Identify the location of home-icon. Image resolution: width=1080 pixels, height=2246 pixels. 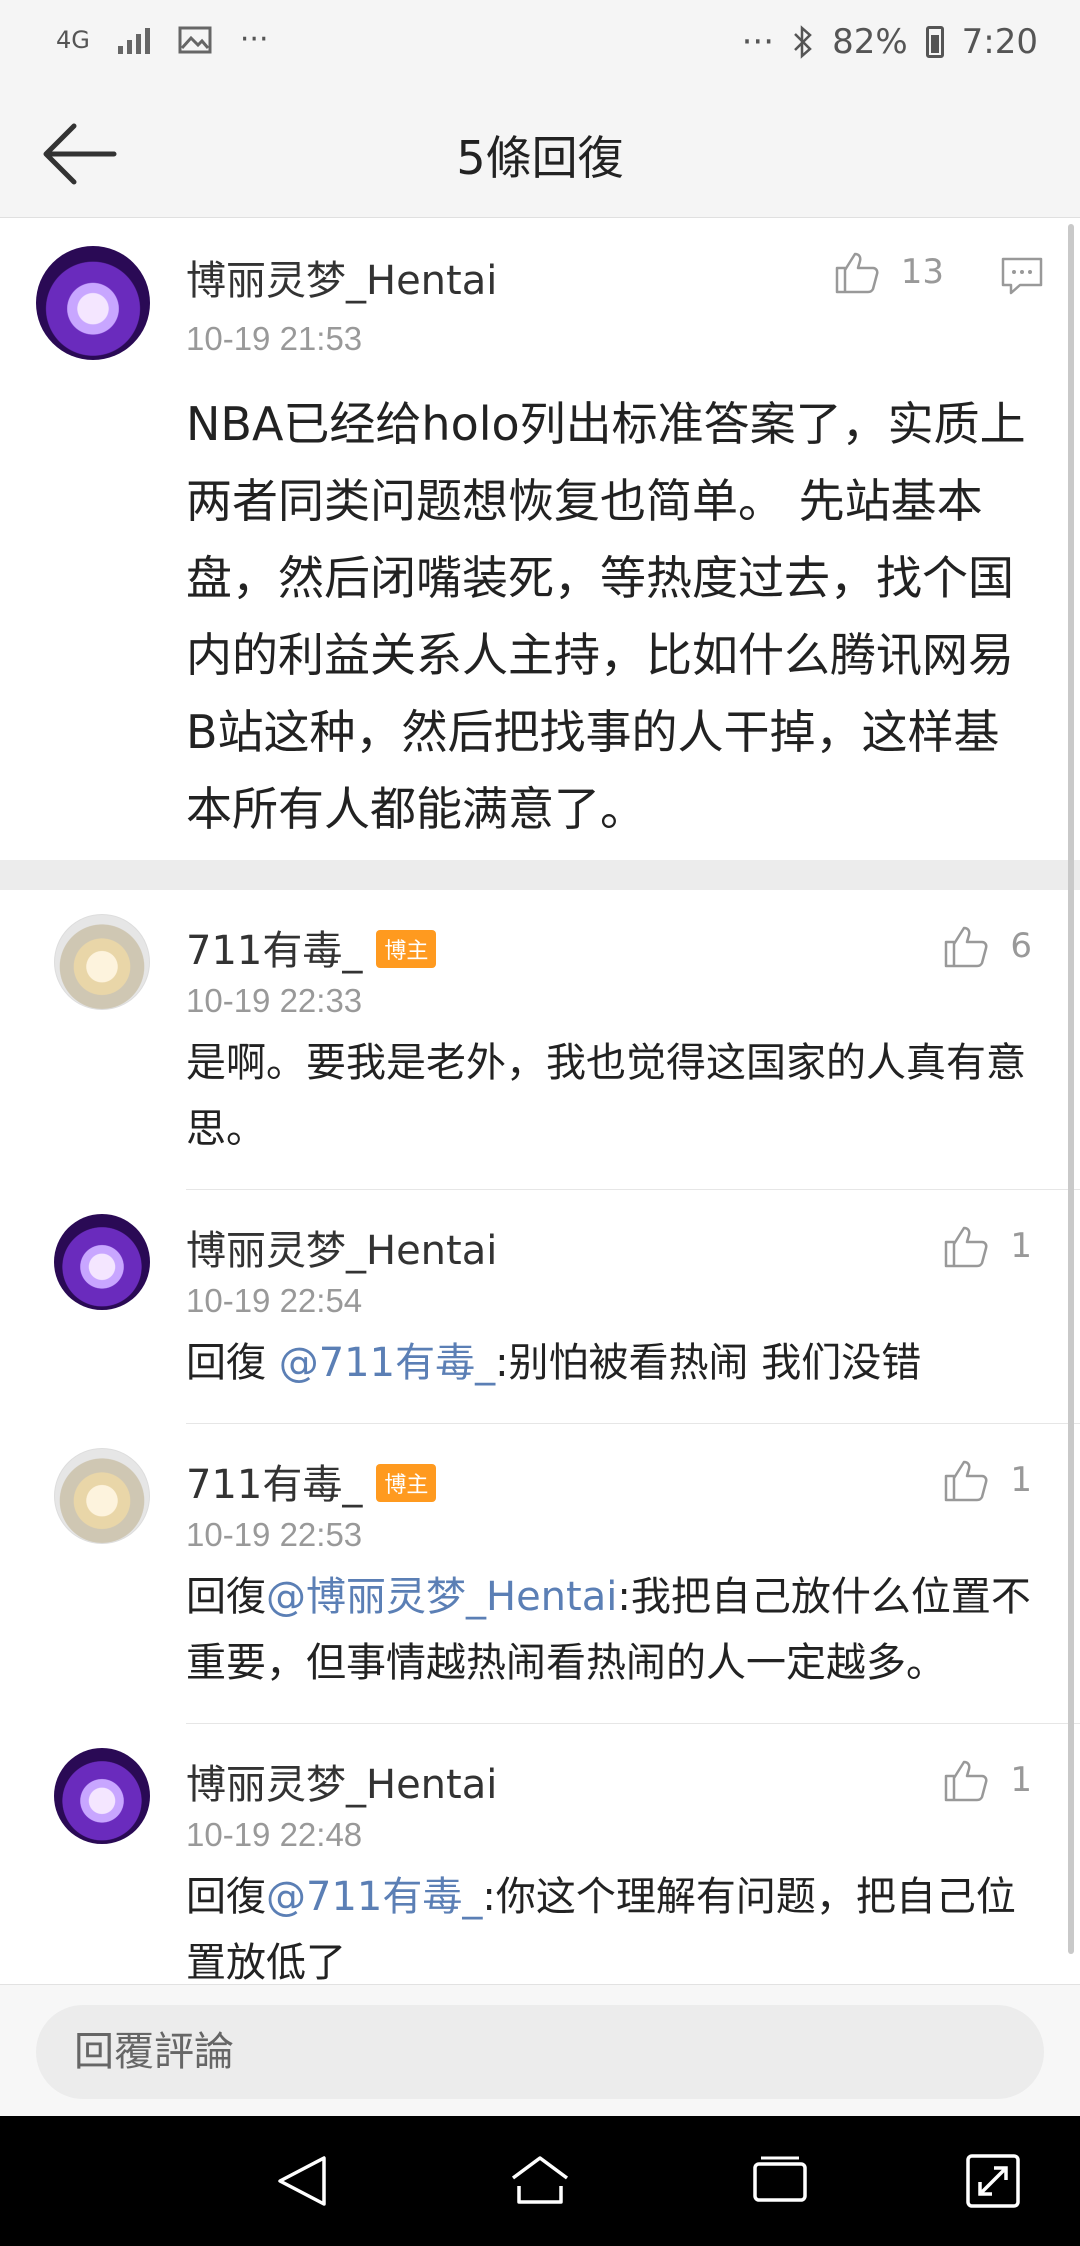
(540, 2181).